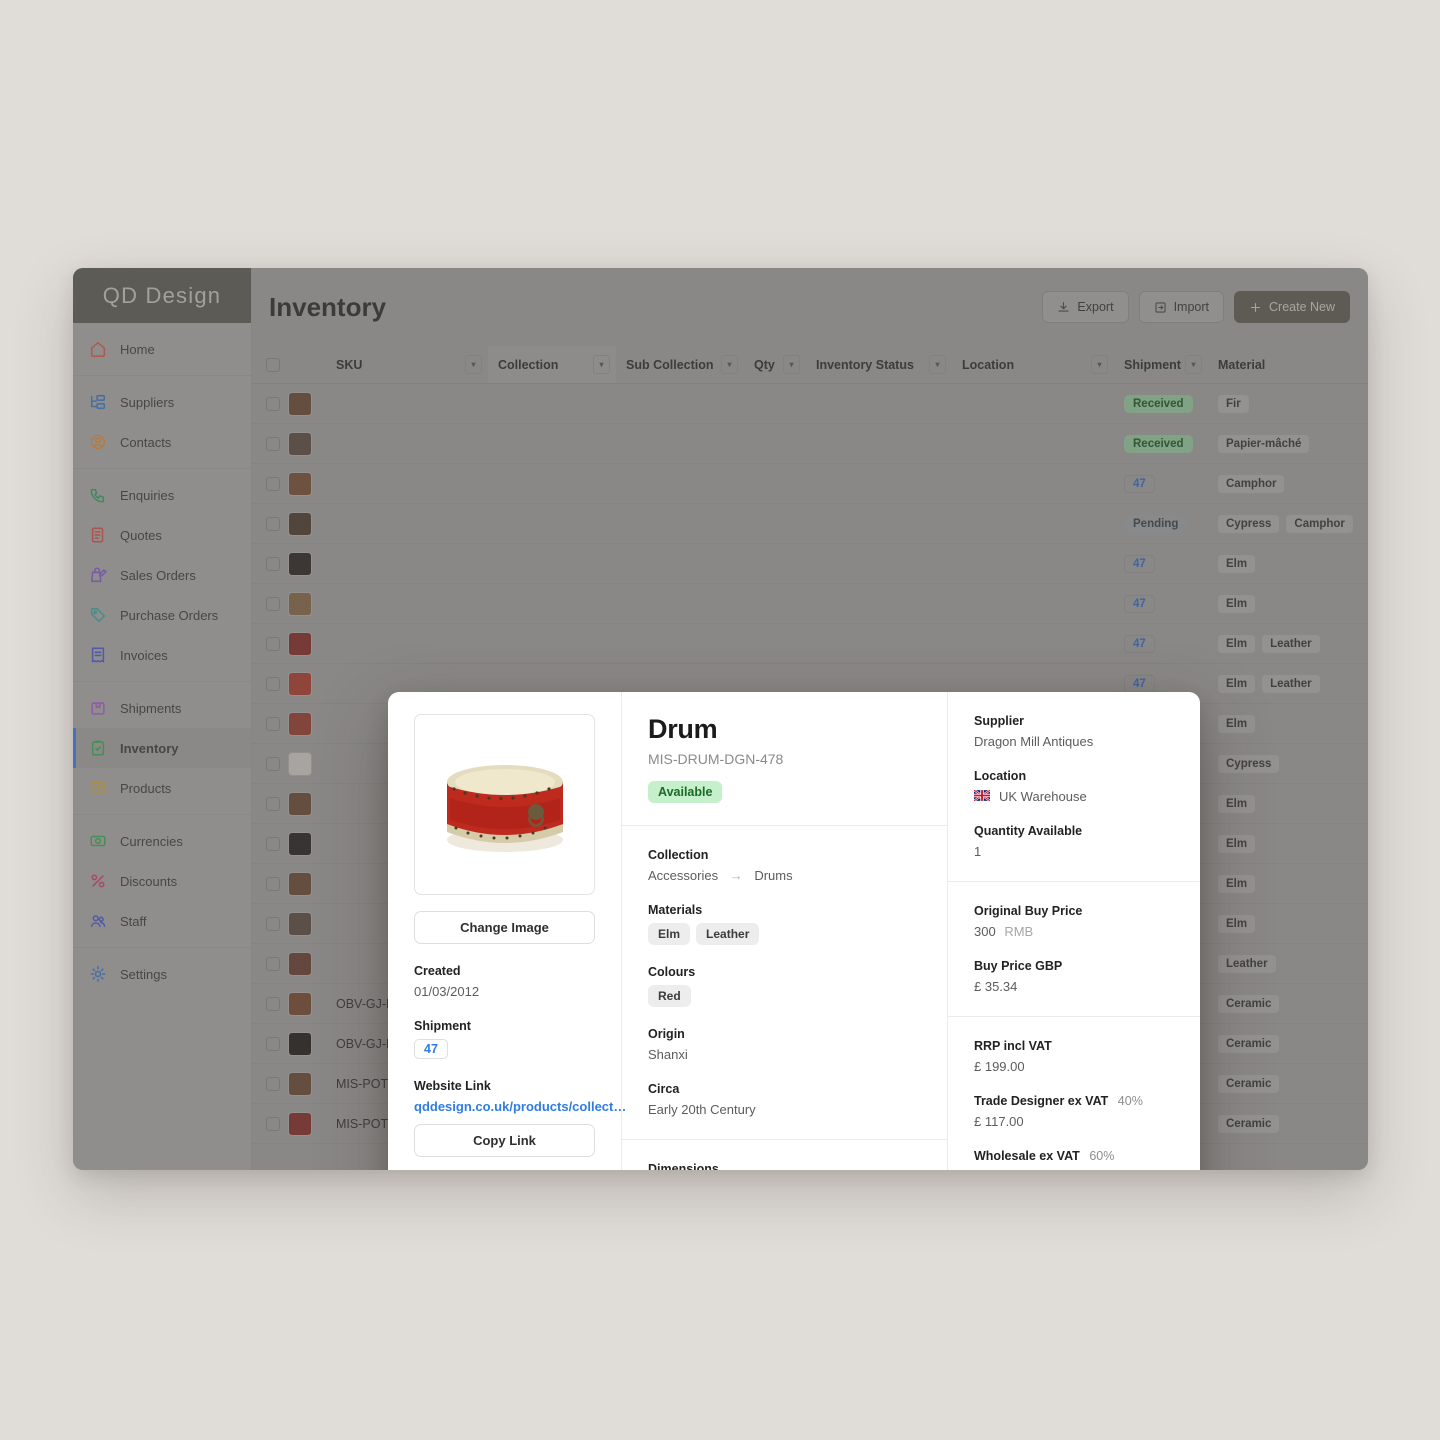 This screenshot has width=1440, height=1440. Describe the element at coordinates (273, 364) in the screenshot. I see `select-all-checkbox` at that location.